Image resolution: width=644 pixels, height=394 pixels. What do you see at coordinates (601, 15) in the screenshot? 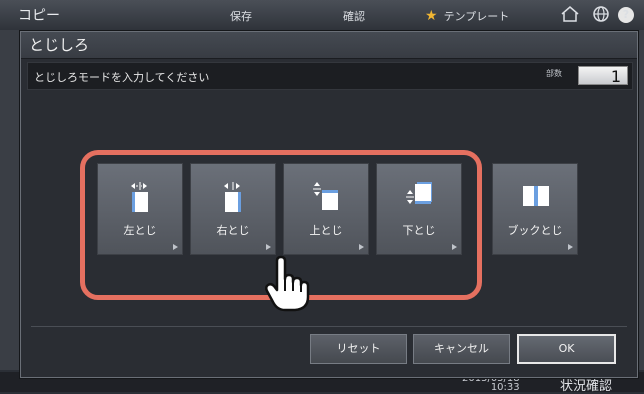
I see `globe-icon` at bounding box center [601, 15].